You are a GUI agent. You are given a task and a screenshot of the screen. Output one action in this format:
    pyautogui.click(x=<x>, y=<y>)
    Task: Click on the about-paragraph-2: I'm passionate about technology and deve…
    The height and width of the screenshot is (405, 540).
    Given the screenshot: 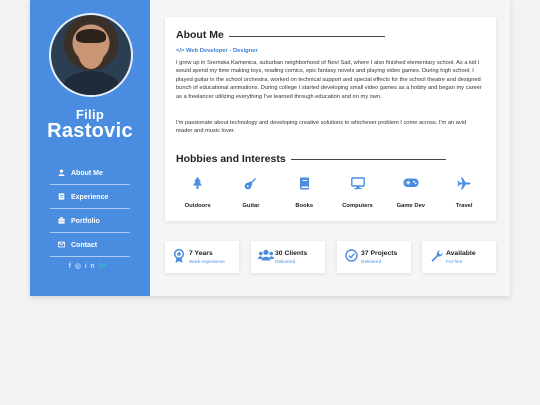 What is the action you would take?
    pyautogui.click(x=321, y=127)
    